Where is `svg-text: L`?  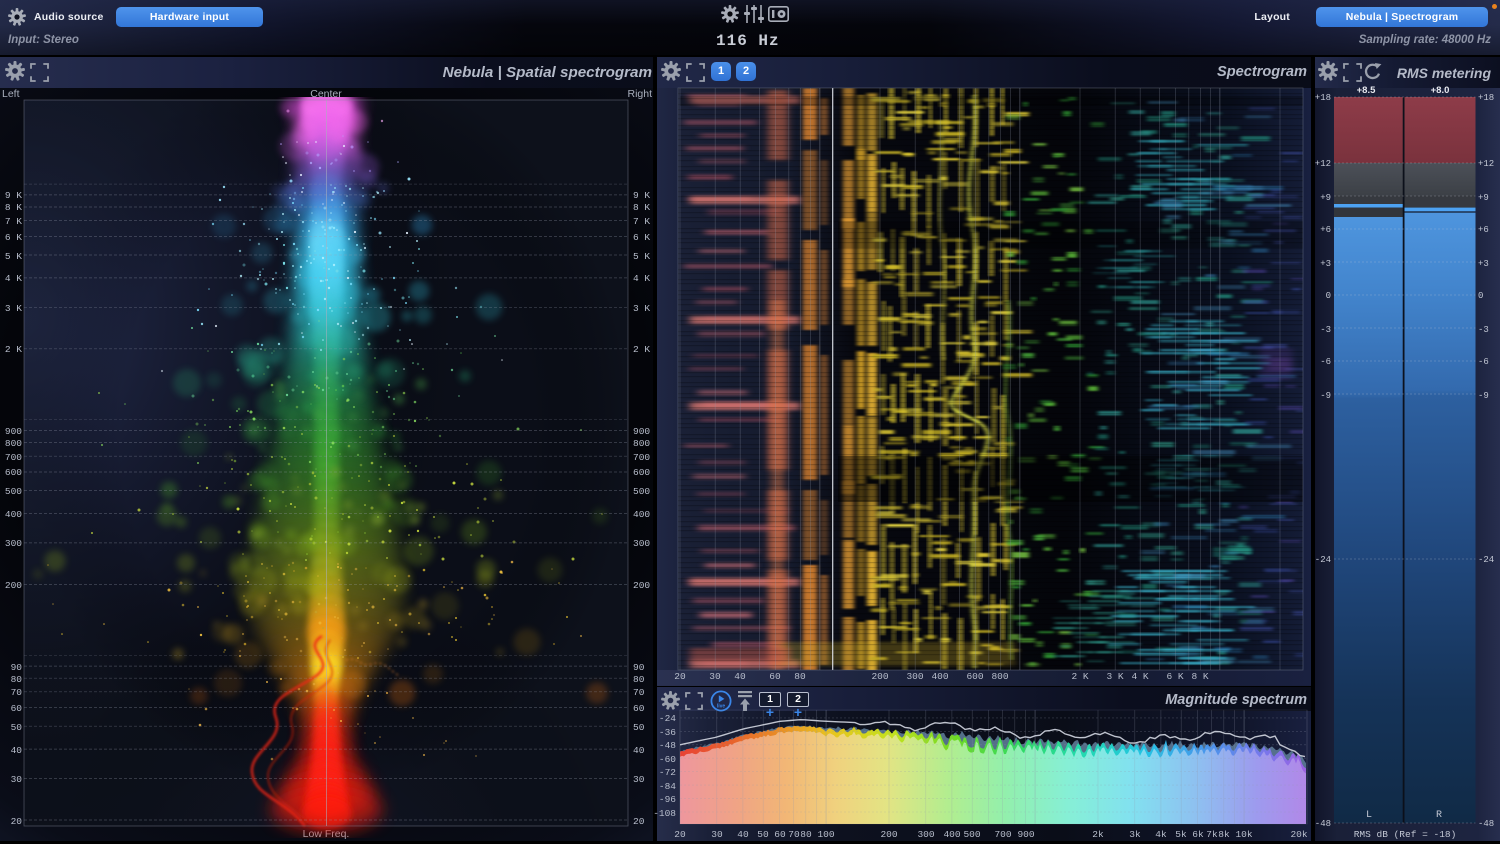 svg-text: L is located at coordinates (1369, 815).